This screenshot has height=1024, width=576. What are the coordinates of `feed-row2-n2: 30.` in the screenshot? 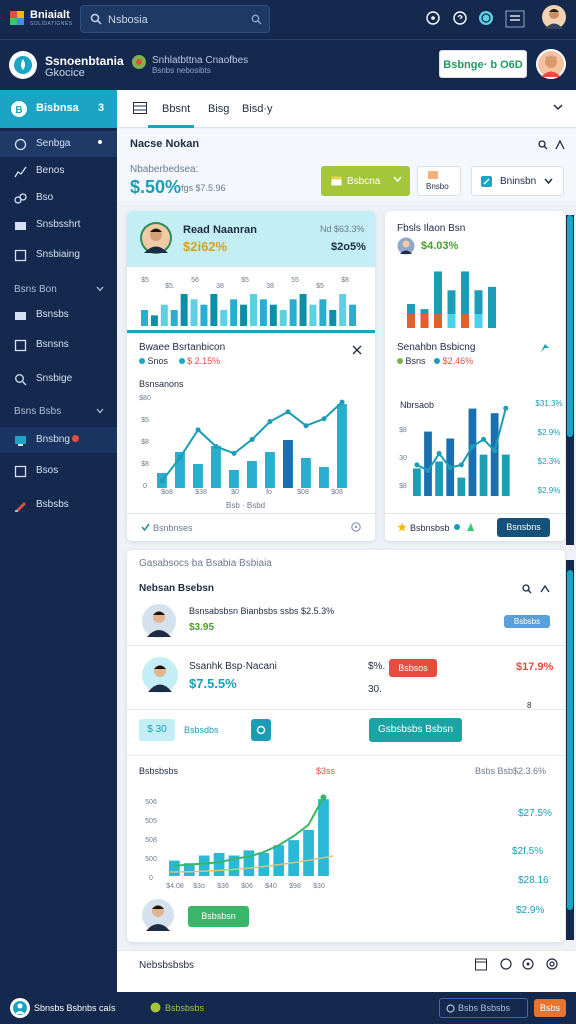 It's located at (375, 689).